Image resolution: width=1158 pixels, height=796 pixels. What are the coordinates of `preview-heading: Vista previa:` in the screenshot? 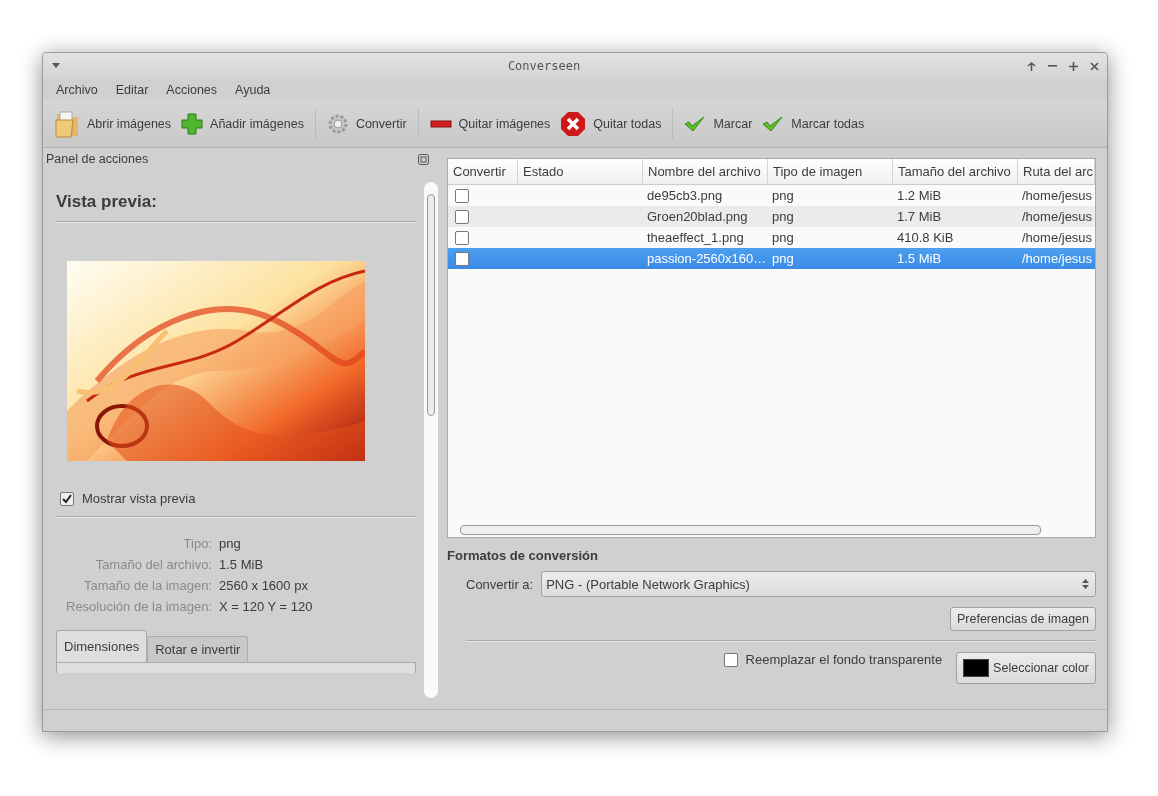 It's located at (106, 202).